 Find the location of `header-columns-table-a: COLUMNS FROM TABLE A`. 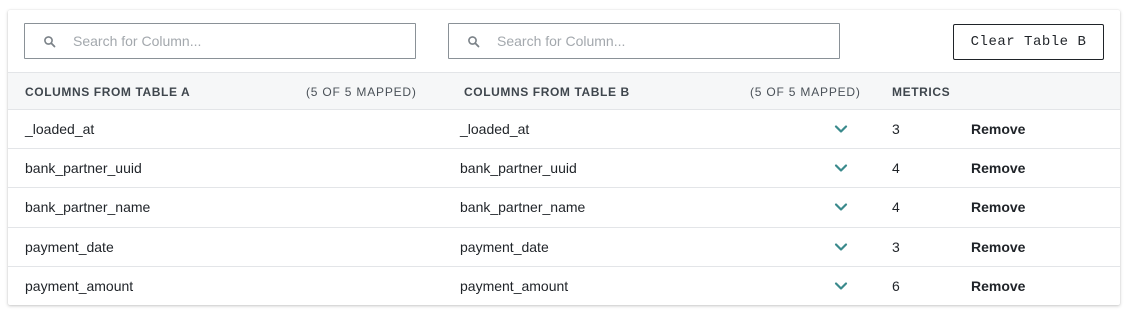

header-columns-table-a: COLUMNS FROM TABLE A is located at coordinates (108, 92).